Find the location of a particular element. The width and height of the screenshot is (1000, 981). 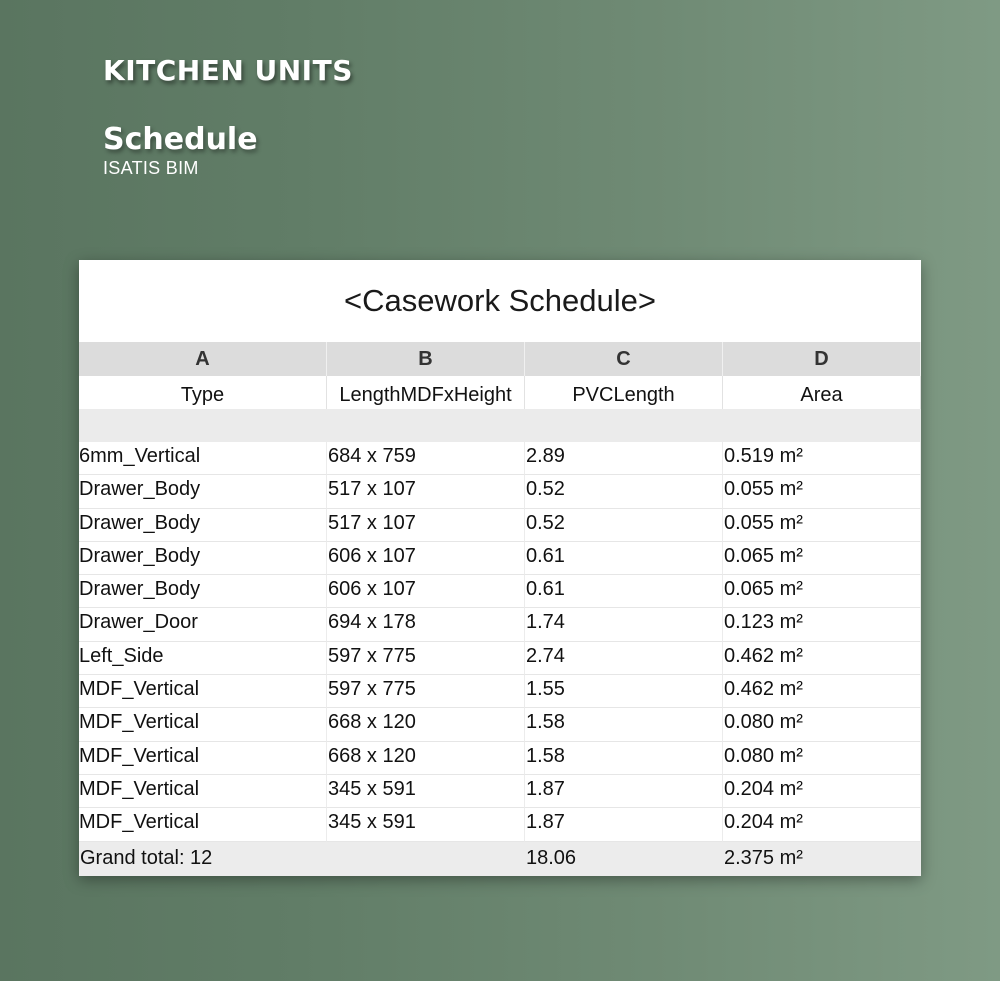

sub-title: Schedule is located at coordinates (180, 139).